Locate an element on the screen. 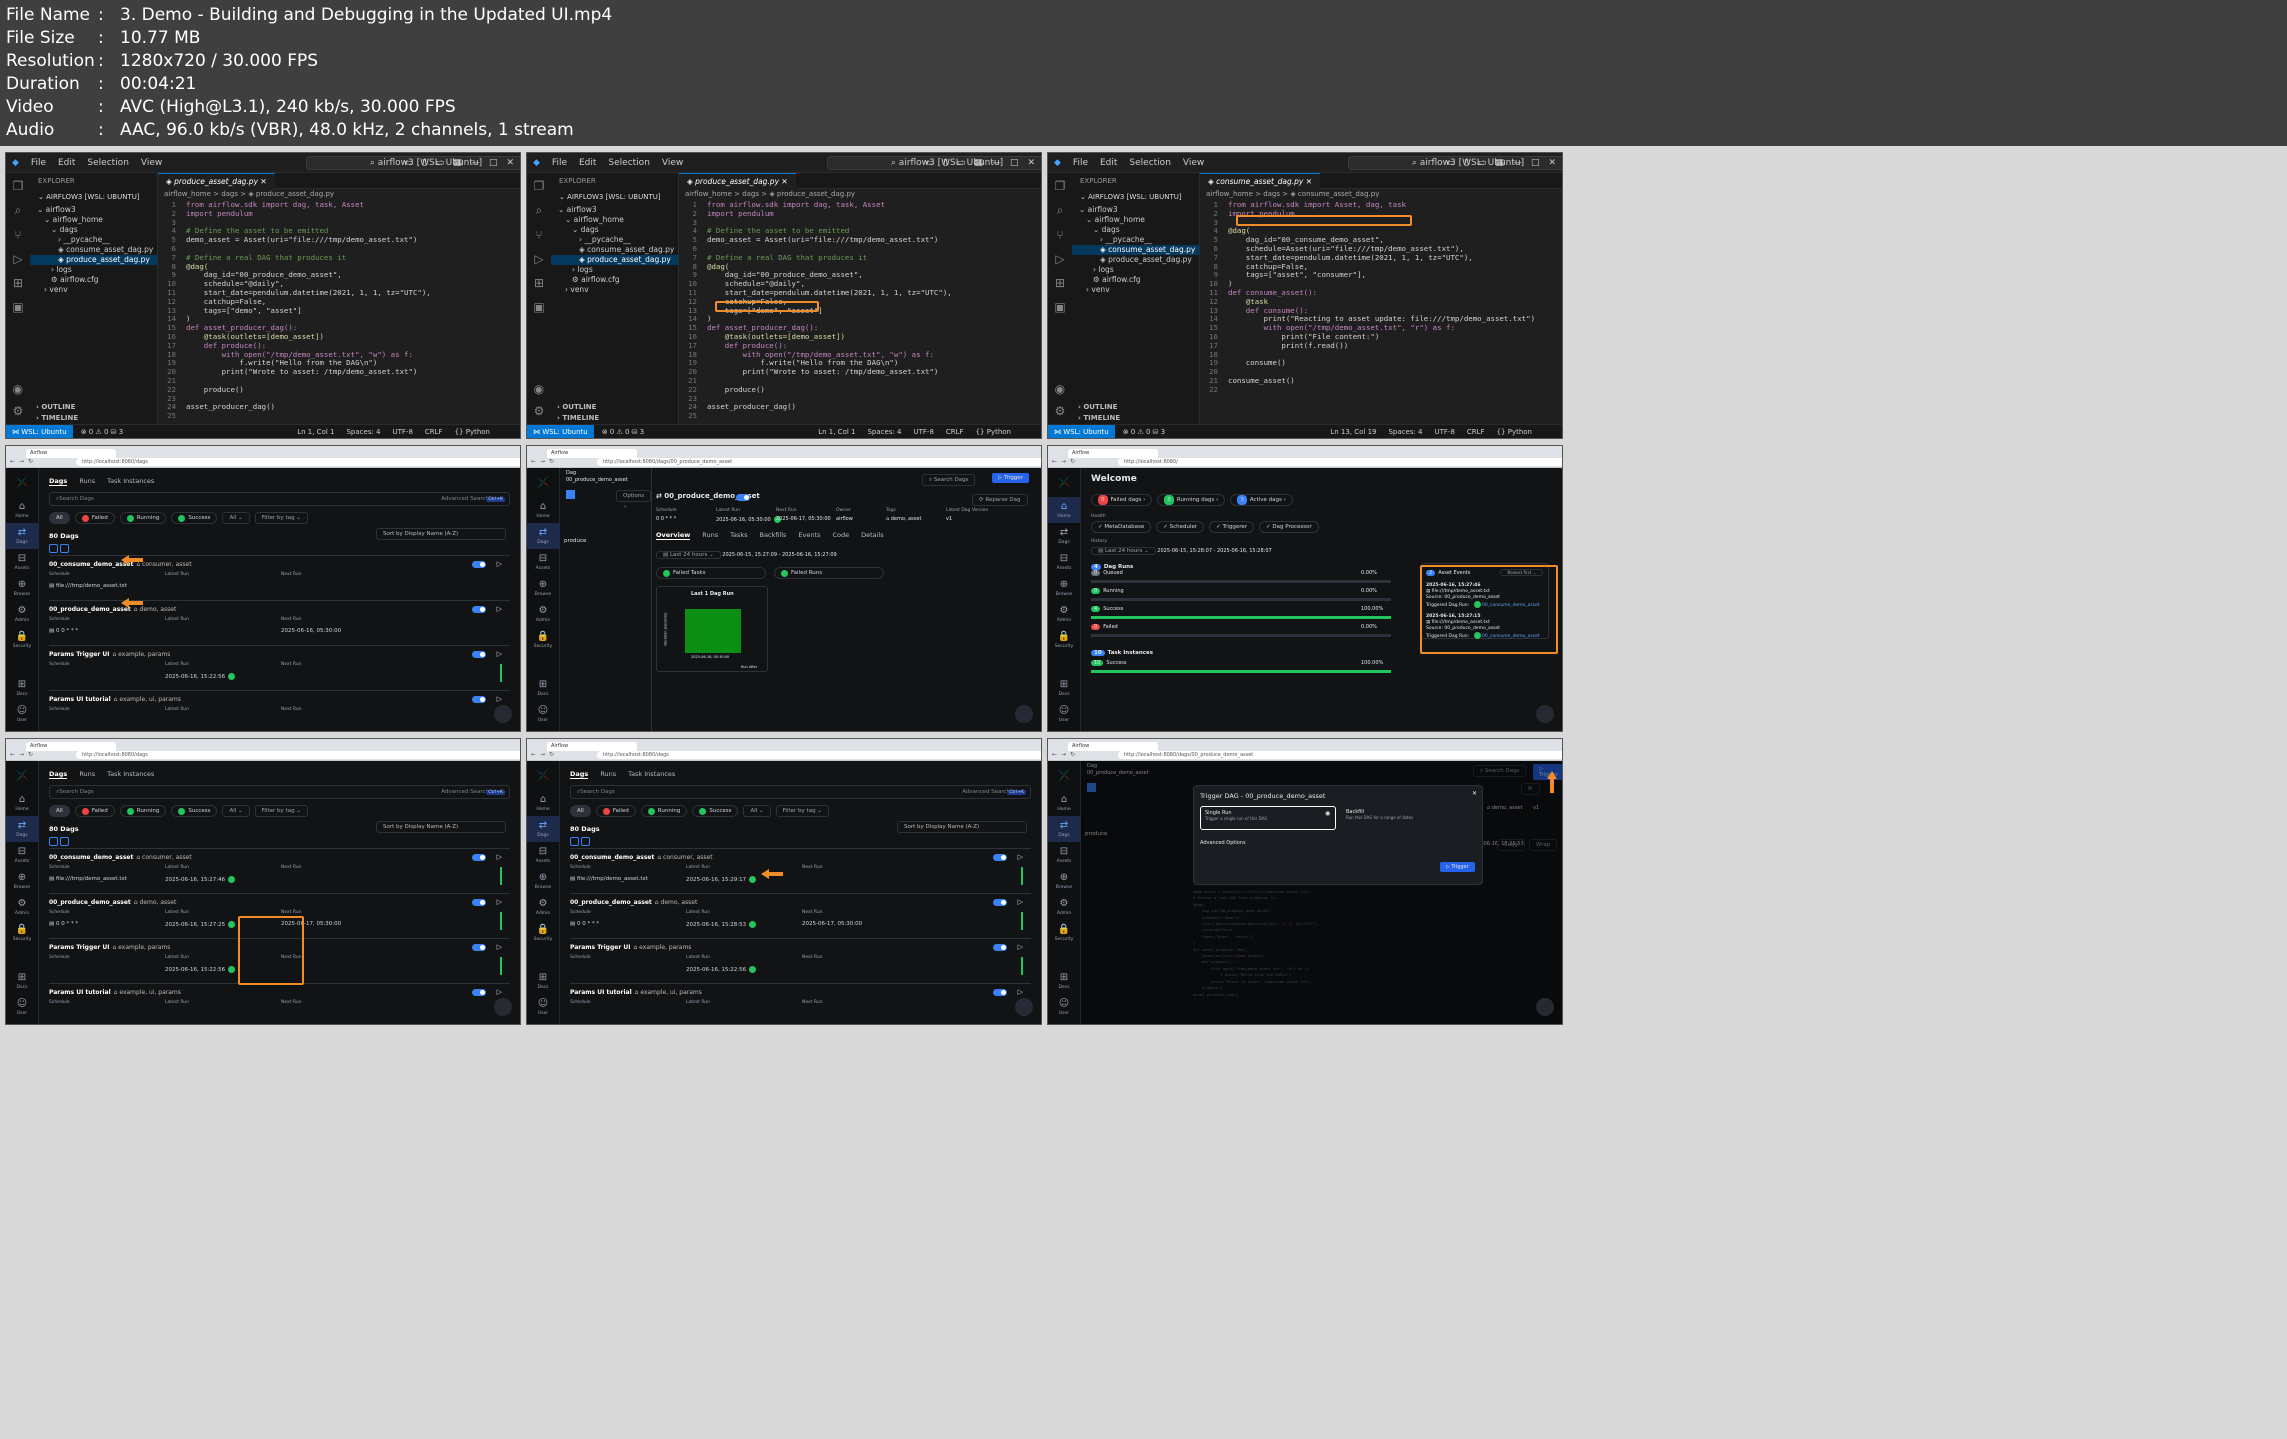 Image resolution: width=2287 pixels, height=1439 pixels. tab-runs: Runs is located at coordinates (87, 481).